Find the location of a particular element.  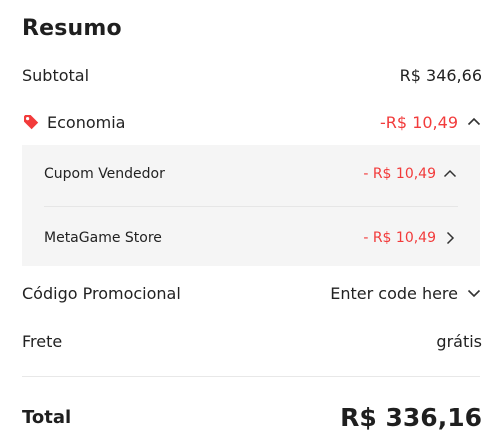

shipping-row: Frete grátis is located at coordinates (252, 341).